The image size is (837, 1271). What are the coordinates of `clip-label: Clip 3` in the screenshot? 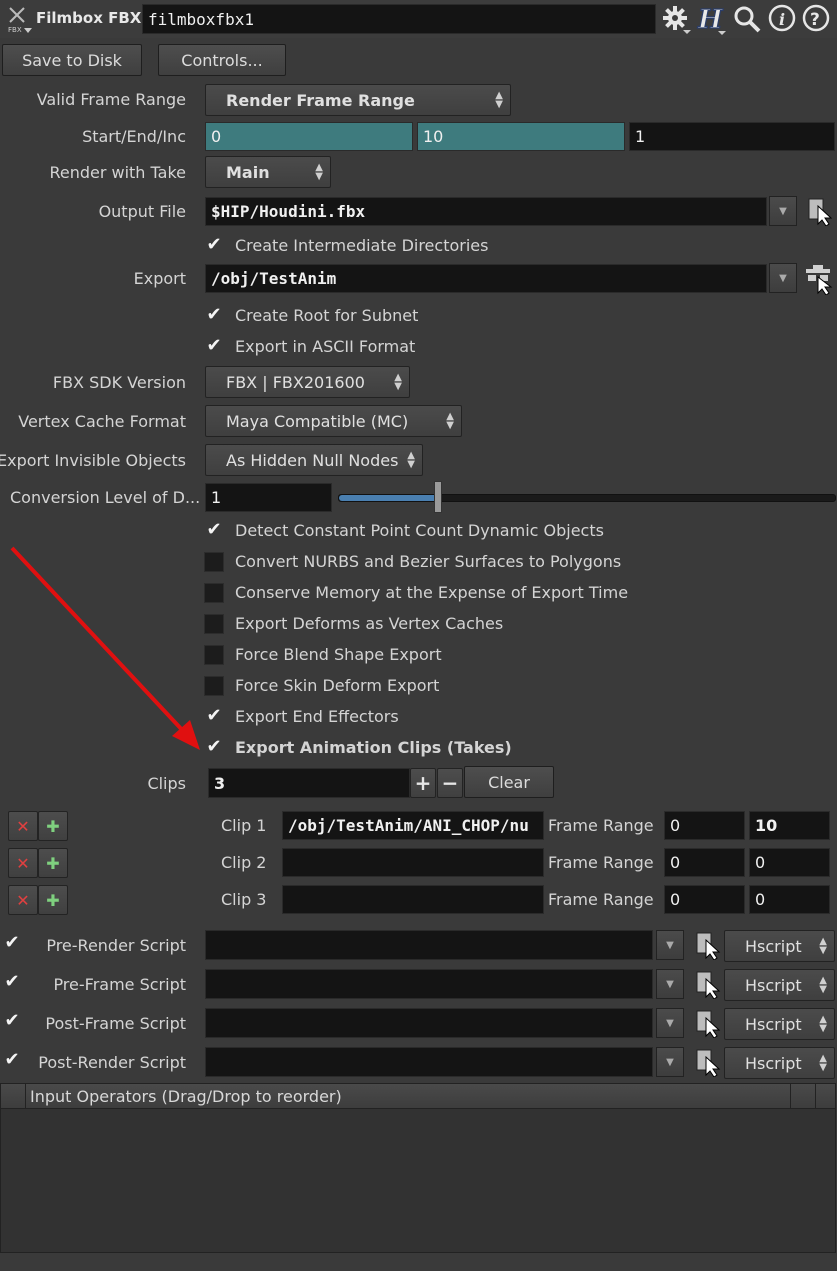 It's located at (244, 899).